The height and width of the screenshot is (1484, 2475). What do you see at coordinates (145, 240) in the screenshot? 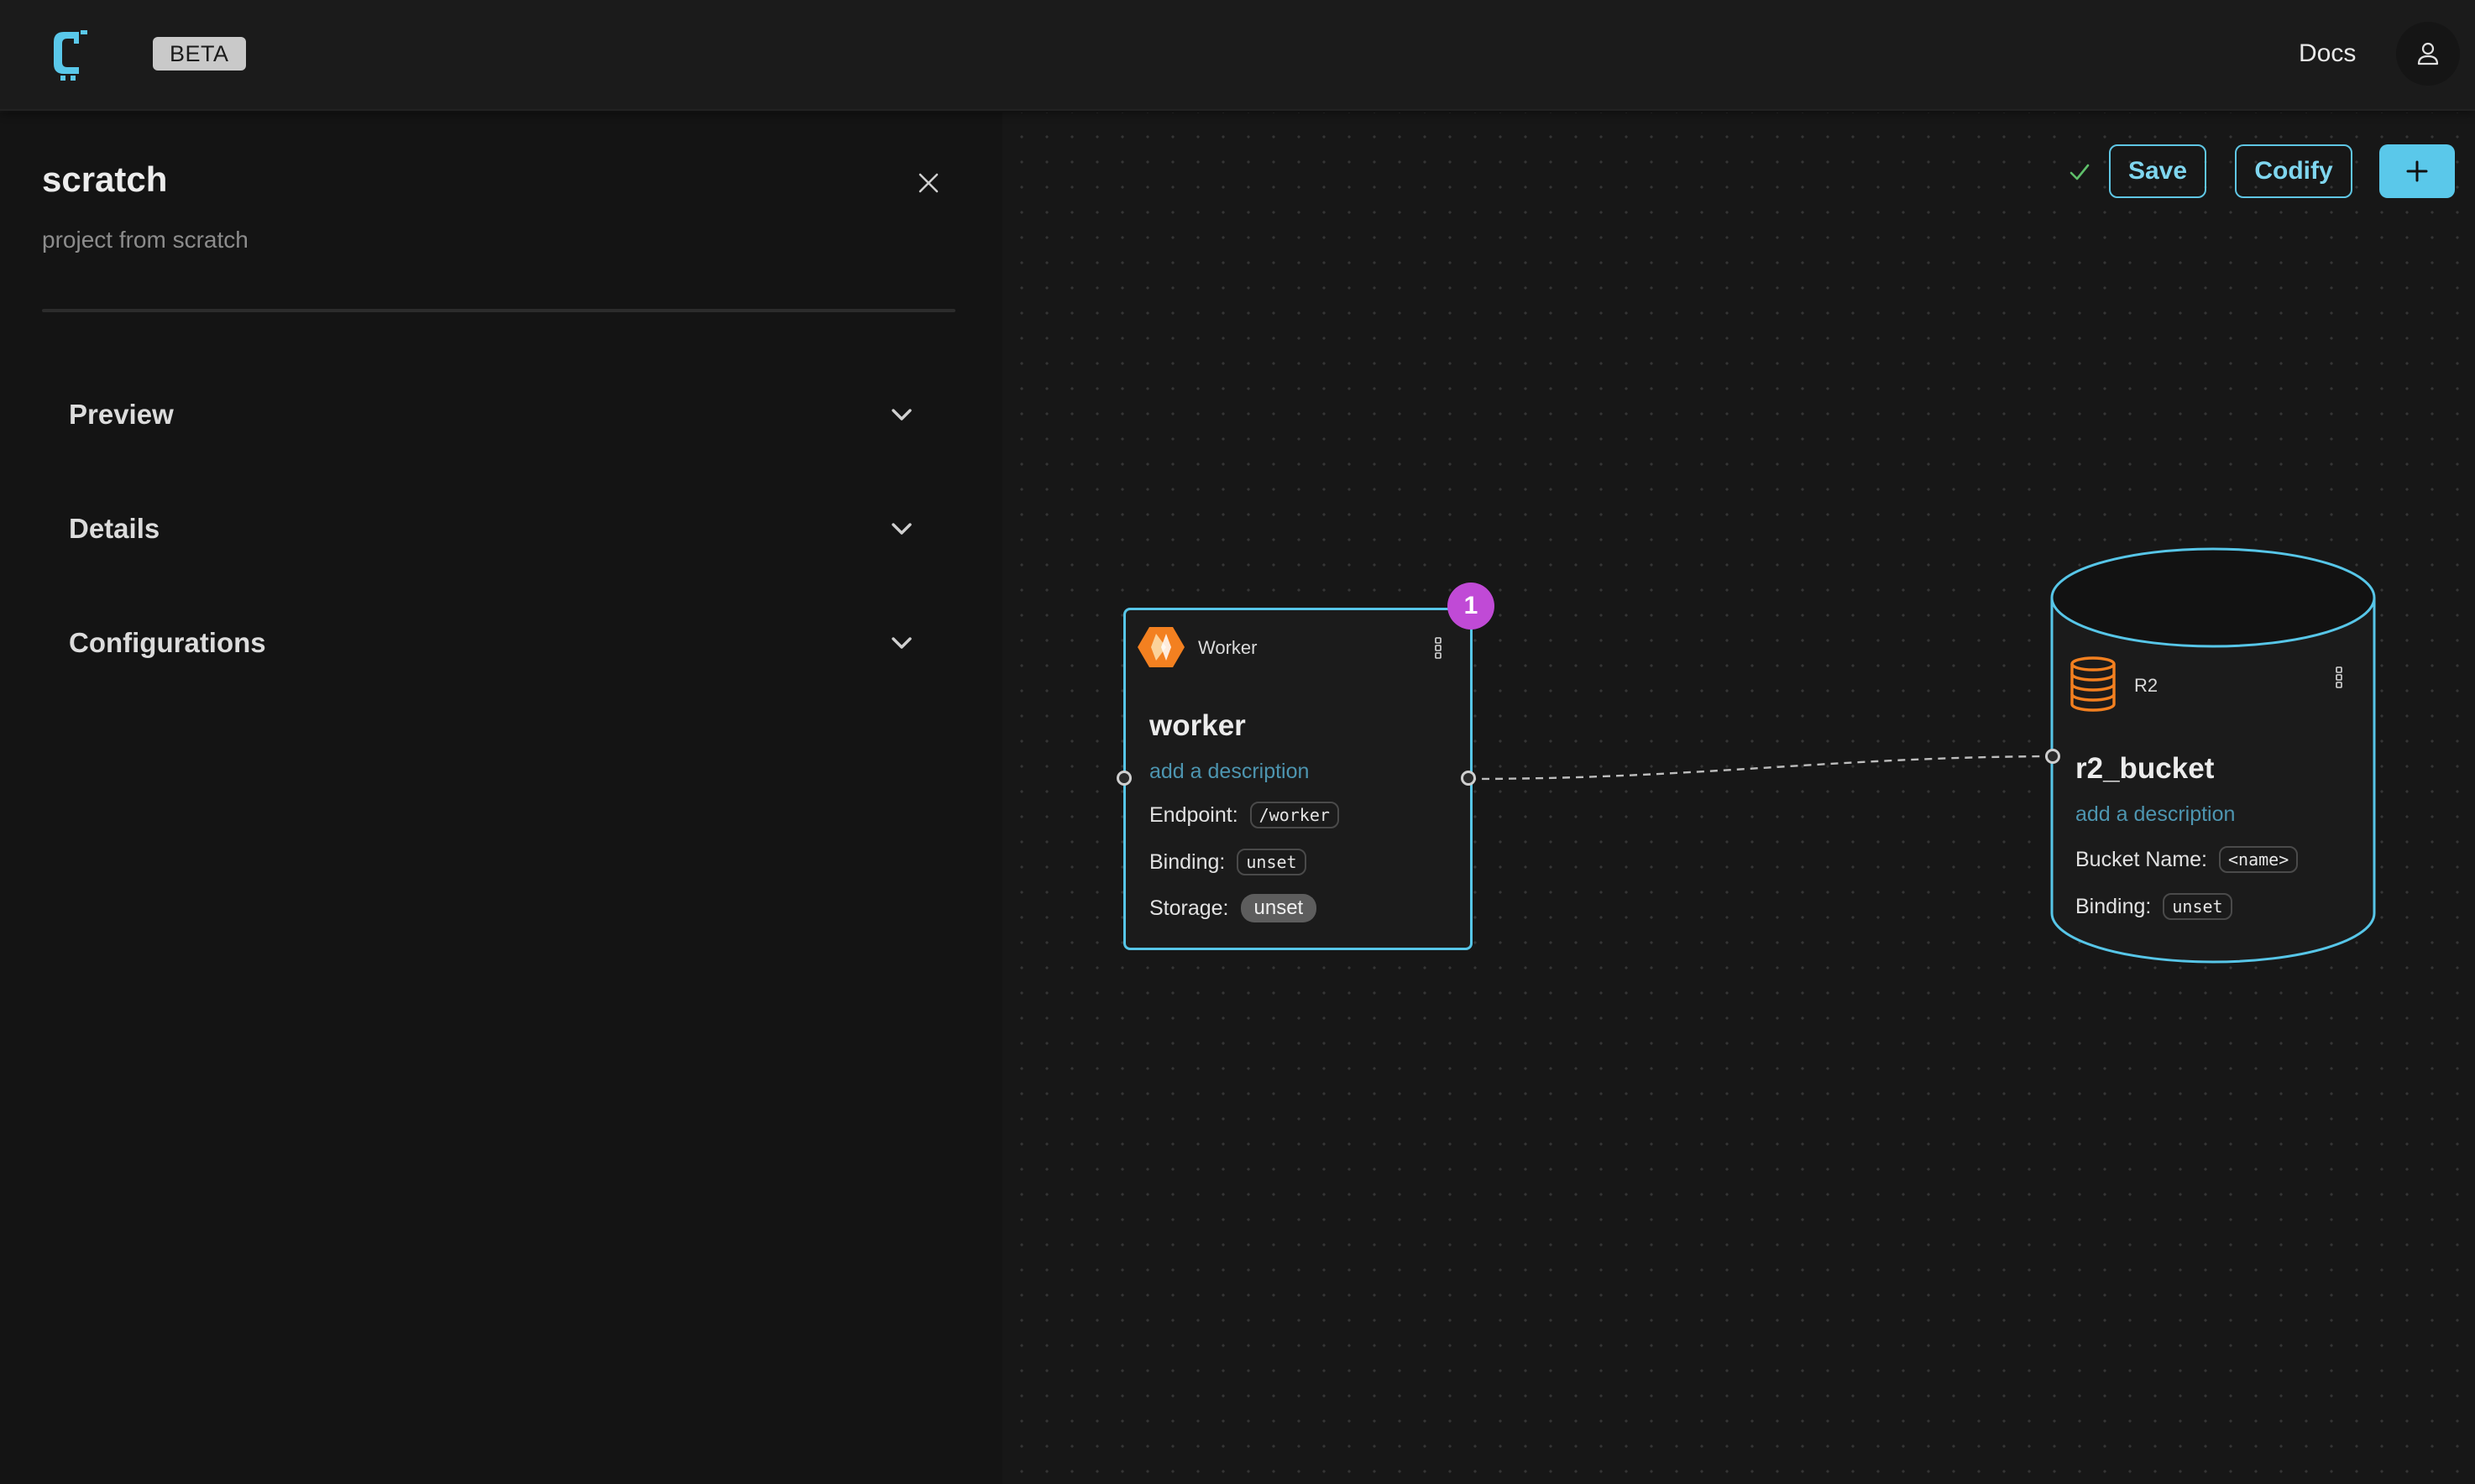
I see `project-subtitle: project from scratch` at bounding box center [145, 240].